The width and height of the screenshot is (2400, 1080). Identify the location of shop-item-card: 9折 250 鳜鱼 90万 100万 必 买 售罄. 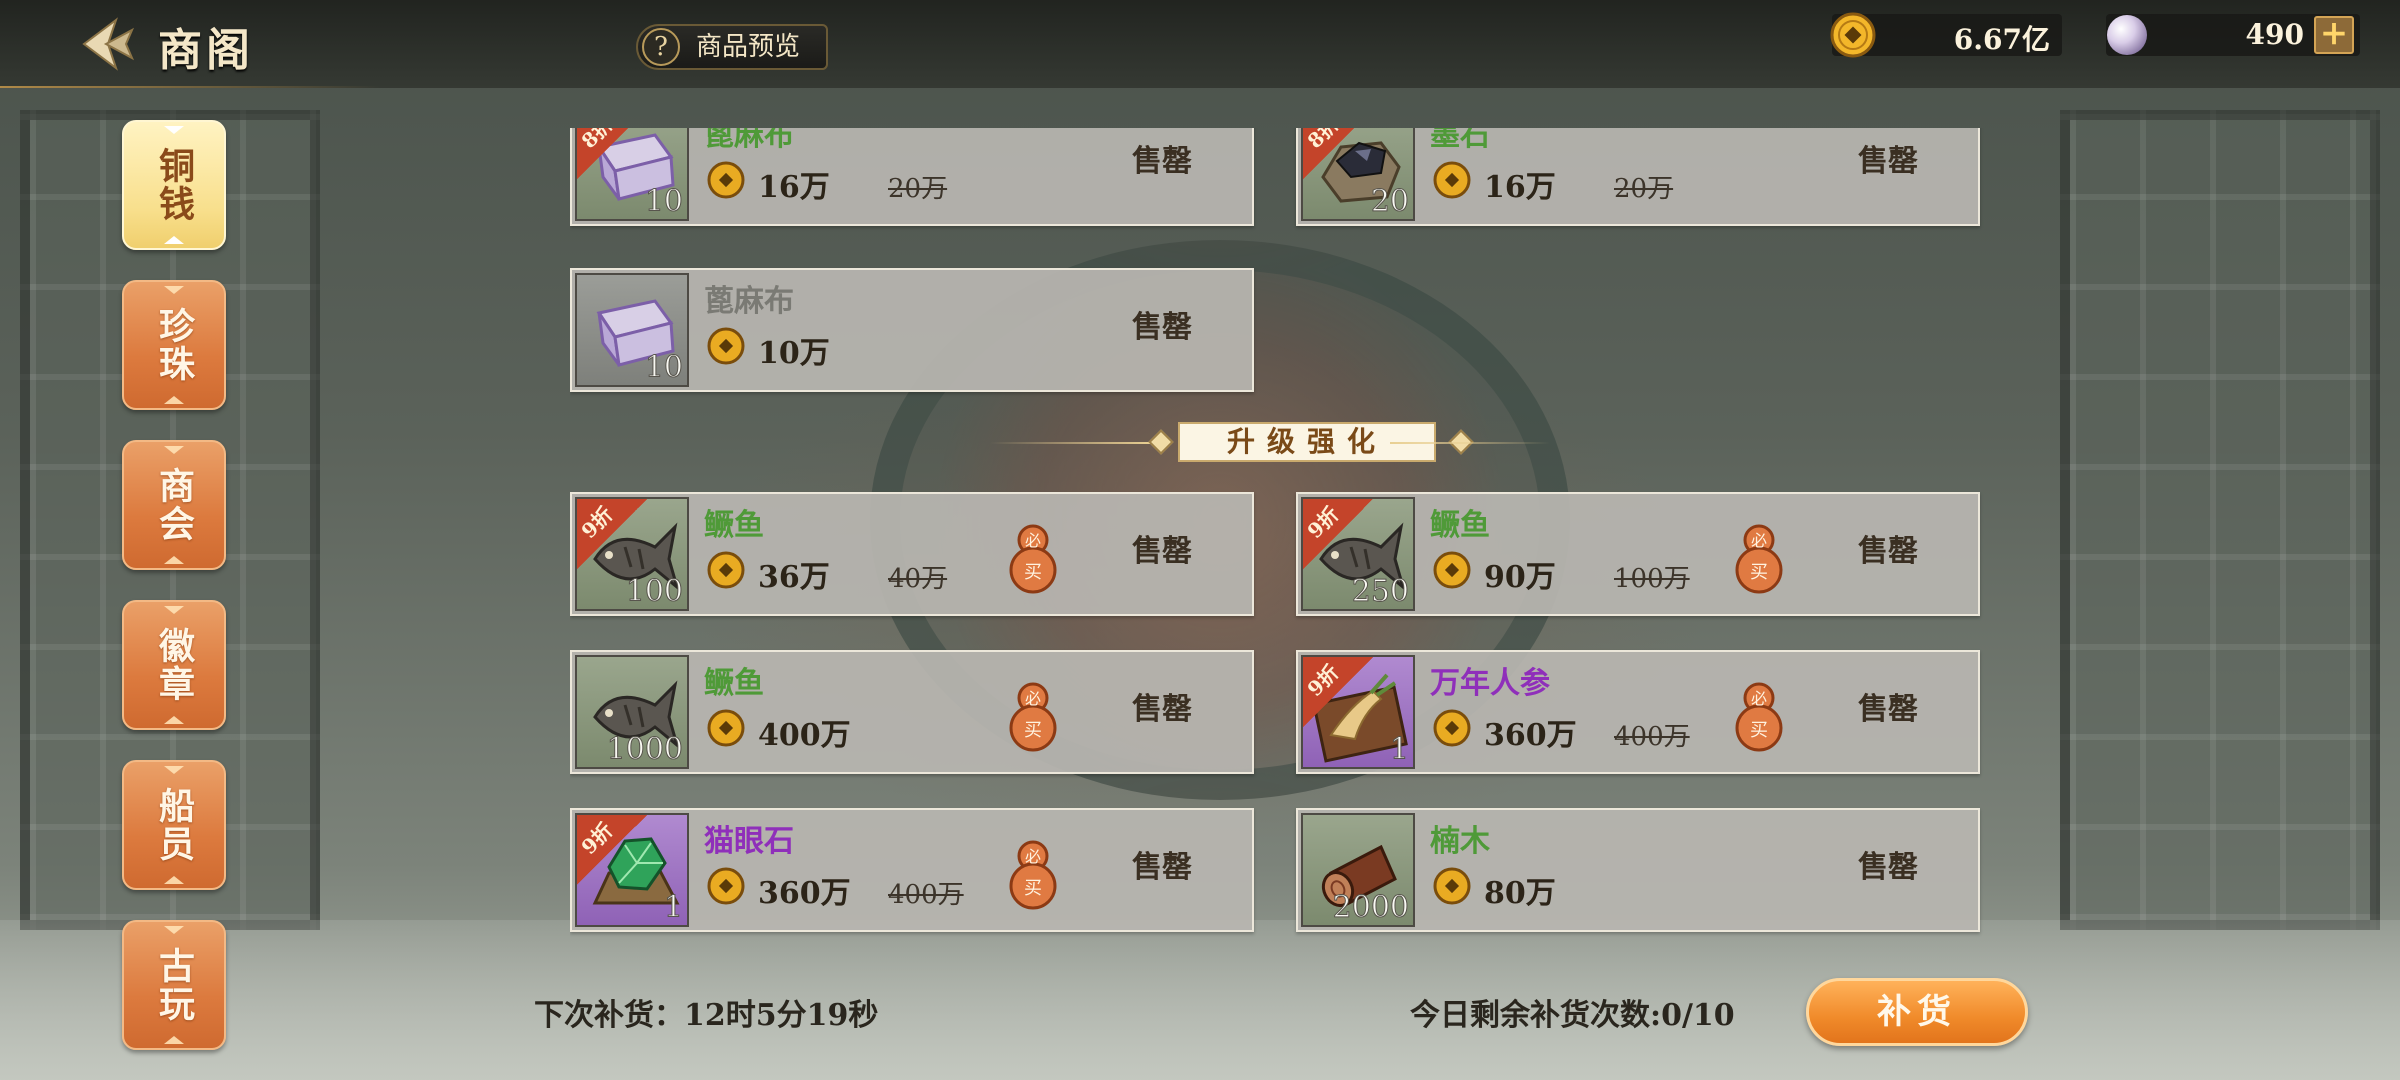
(1638, 554).